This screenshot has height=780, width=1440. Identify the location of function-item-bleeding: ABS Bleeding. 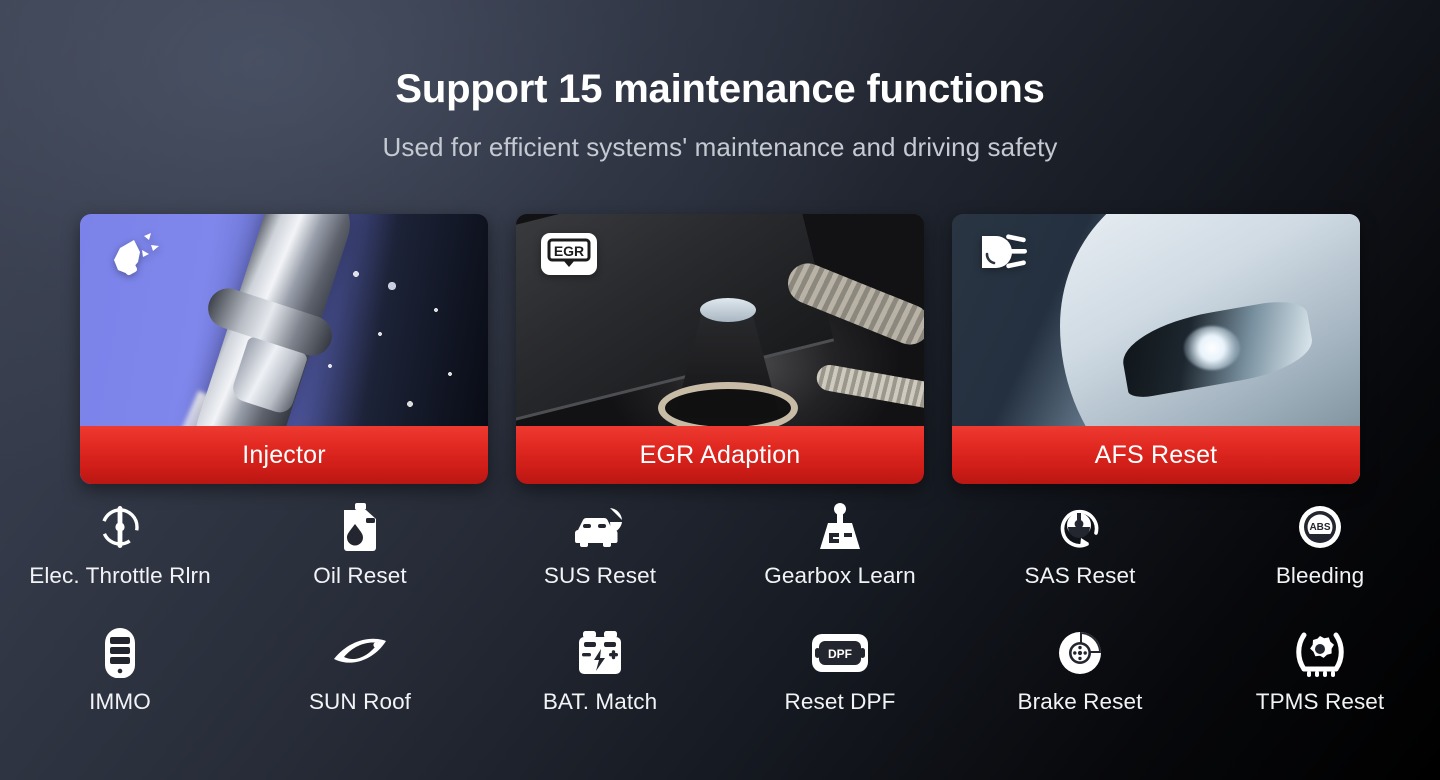
(1320, 555).